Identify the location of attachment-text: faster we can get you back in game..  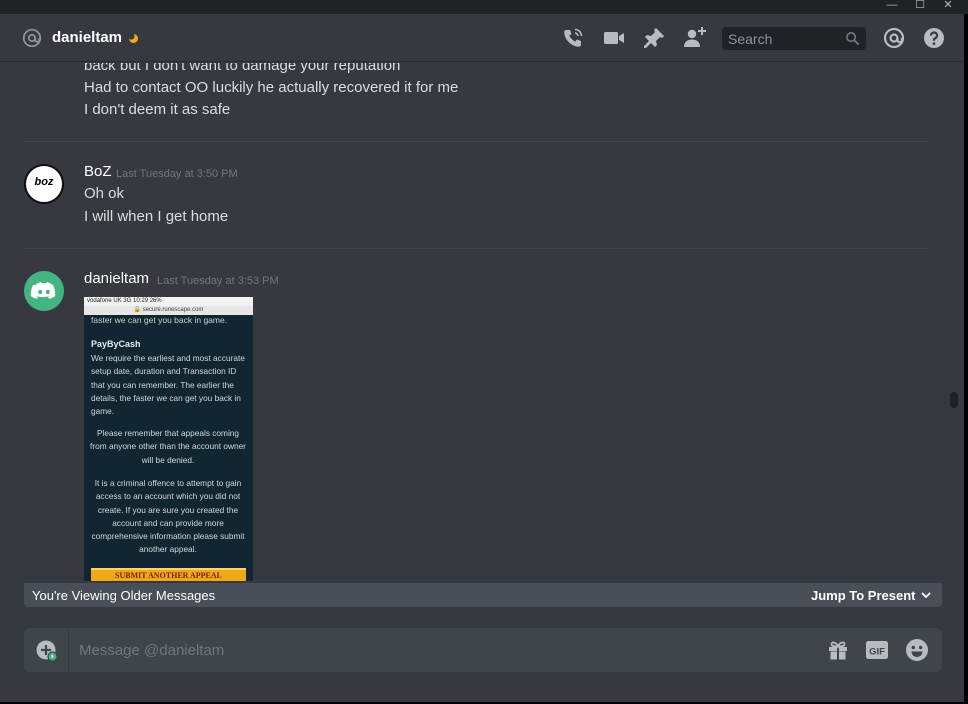
(159, 320).